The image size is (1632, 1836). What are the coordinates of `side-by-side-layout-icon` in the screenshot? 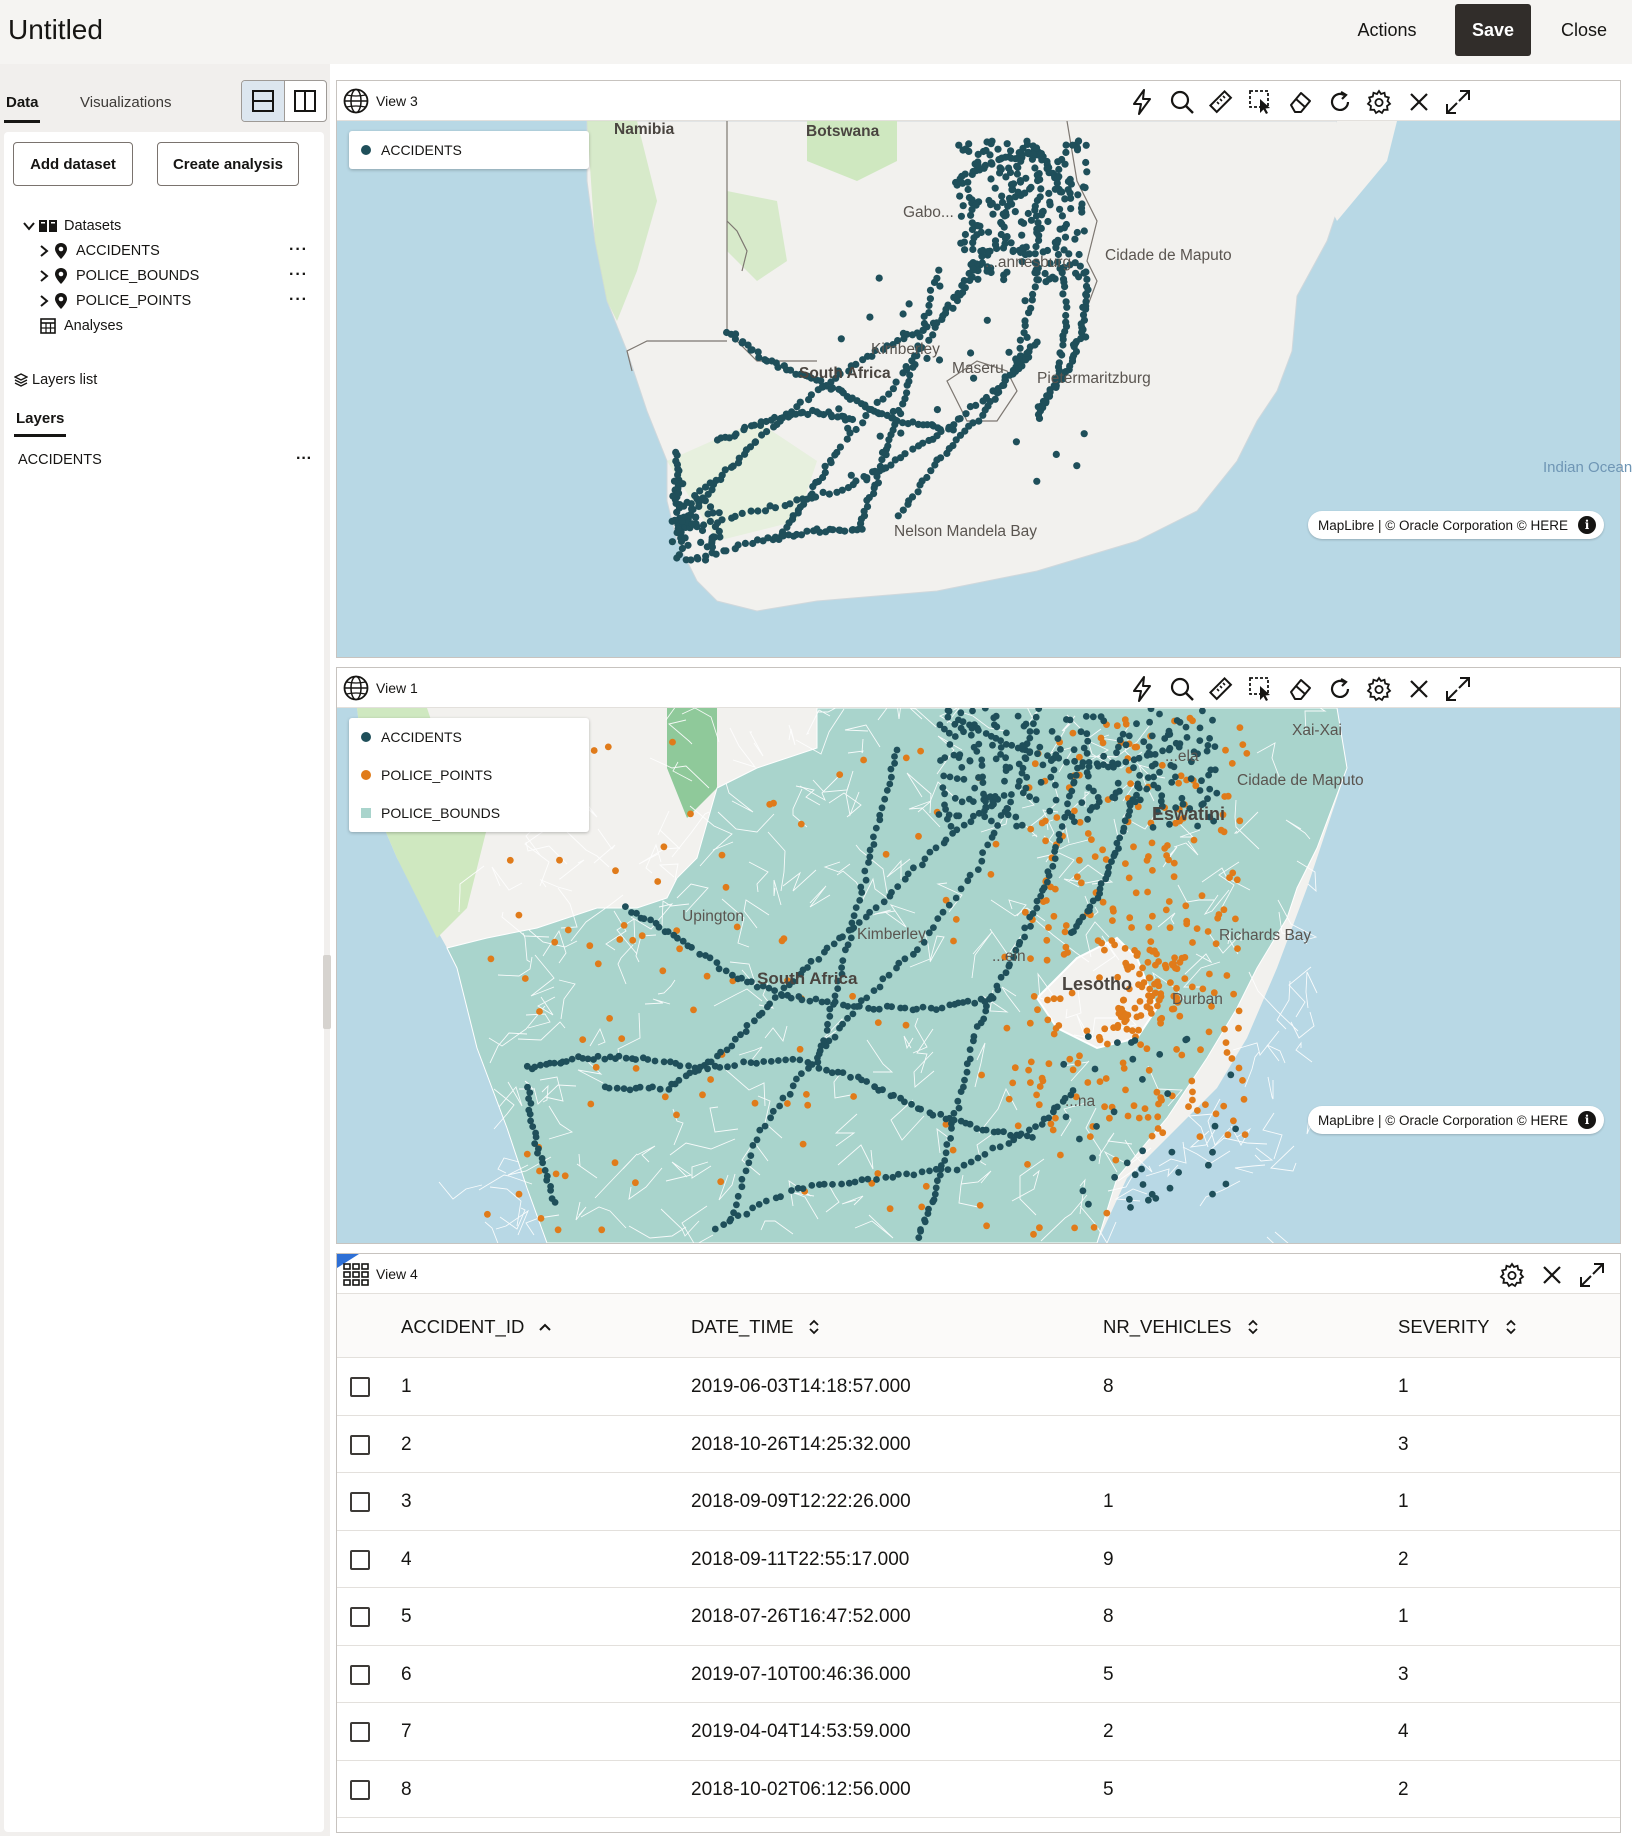 It's located at (305, 101).